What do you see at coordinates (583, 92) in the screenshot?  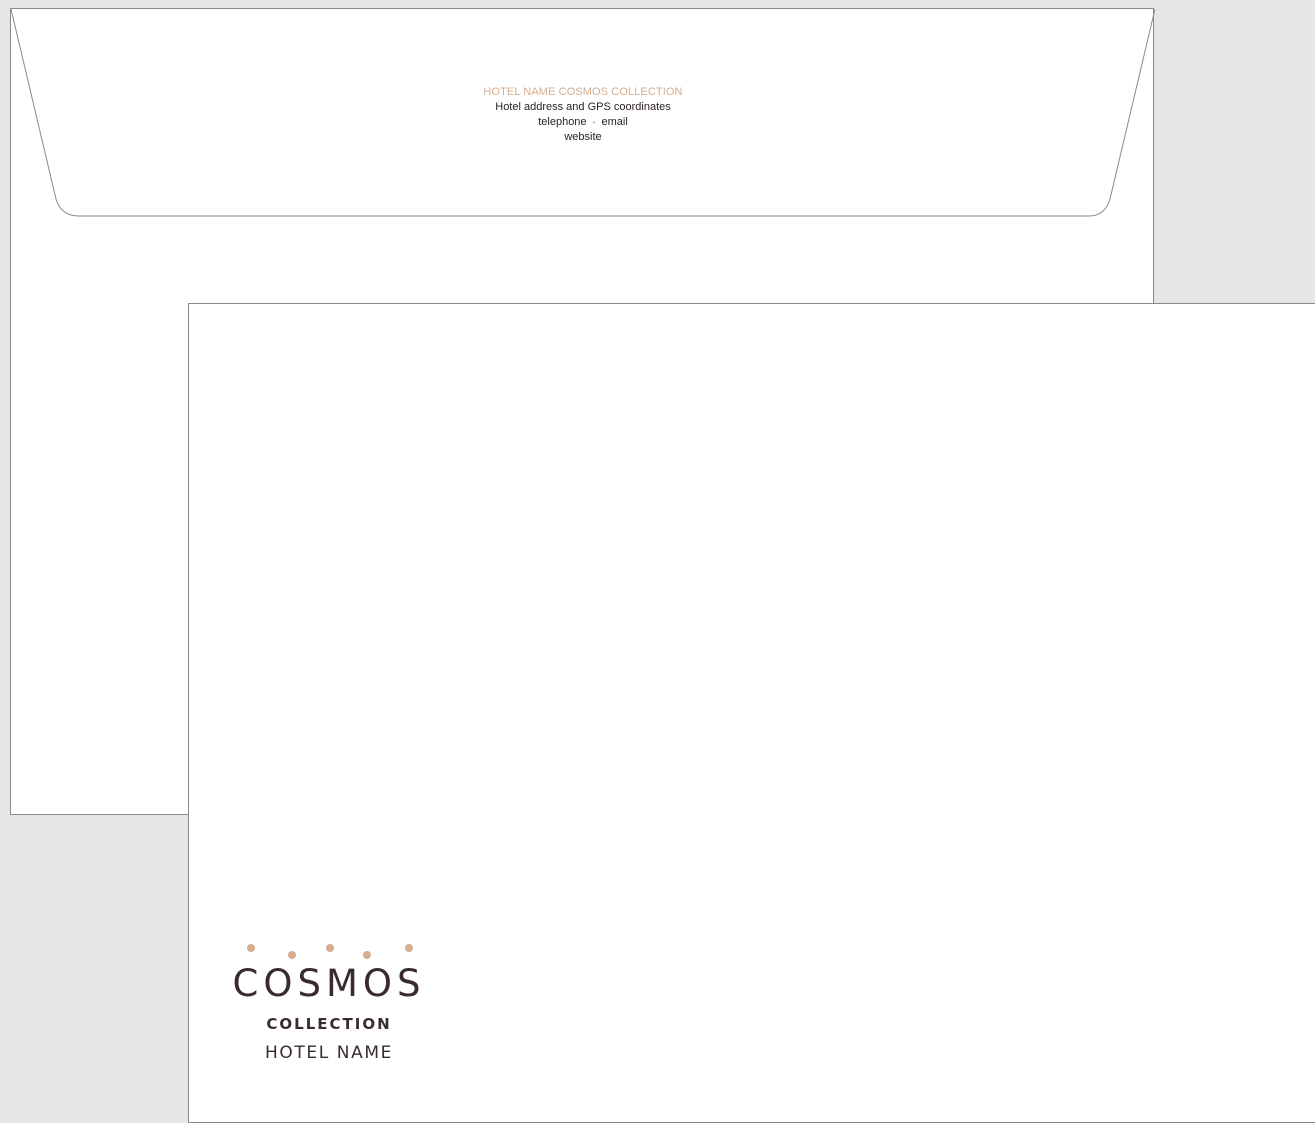 I see `return-hotel-name: HOTEL NAME COSMOS COLLECTION` at bounding box center [583, 92].